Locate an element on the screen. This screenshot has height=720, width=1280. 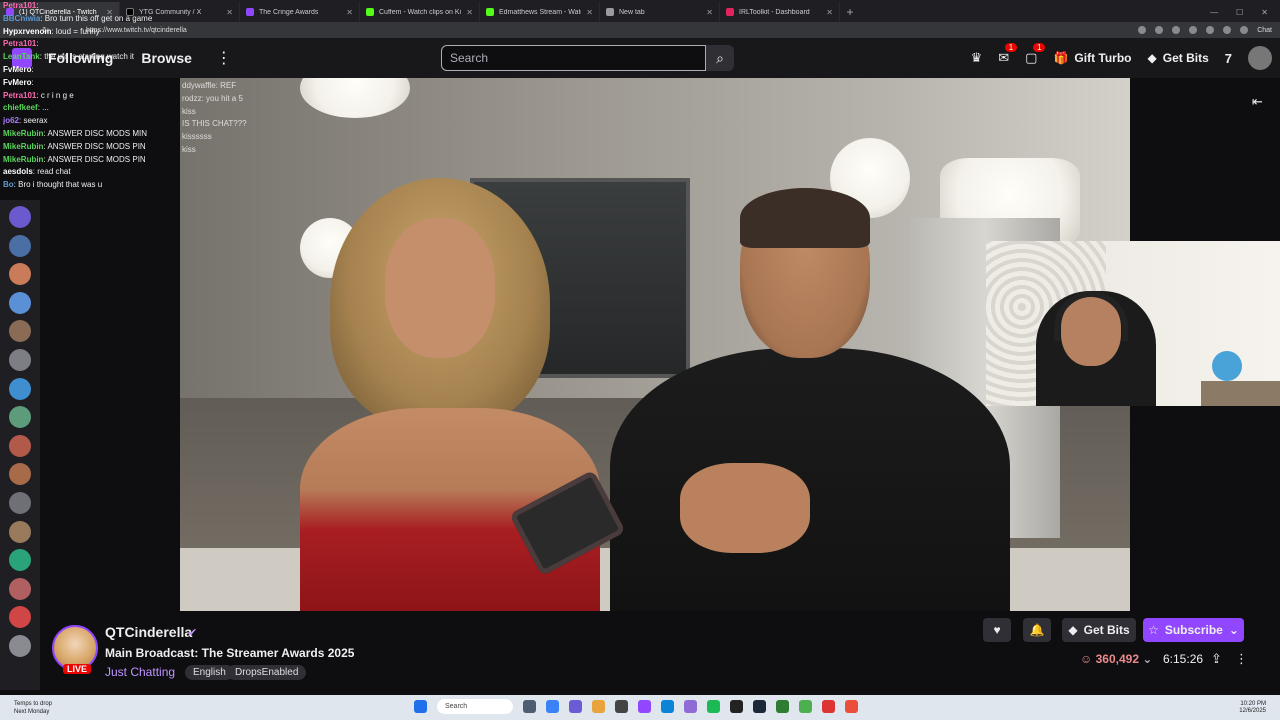
tab-cuffem-kick: Cuffem - Watch clips on Kick ✕ is located at coordinates (420, 12).